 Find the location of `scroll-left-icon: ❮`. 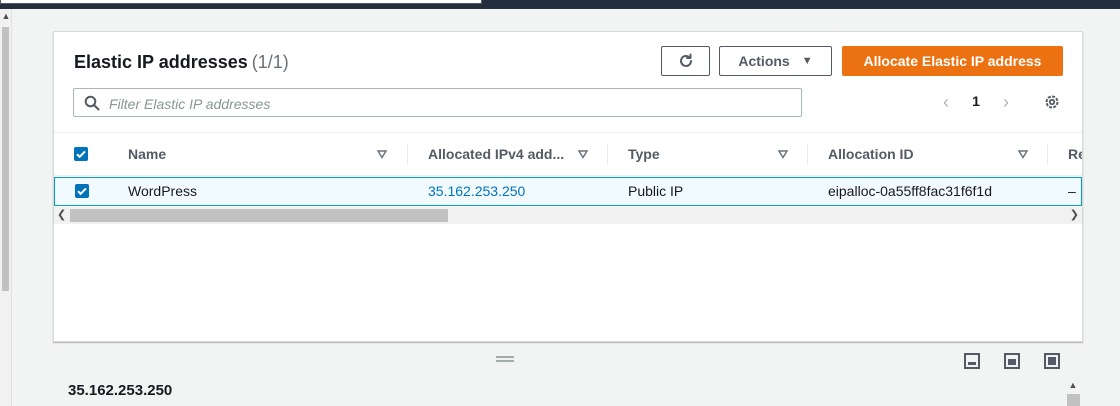

scroll-left-icon: ❮ is located at coordinates (61, 214).